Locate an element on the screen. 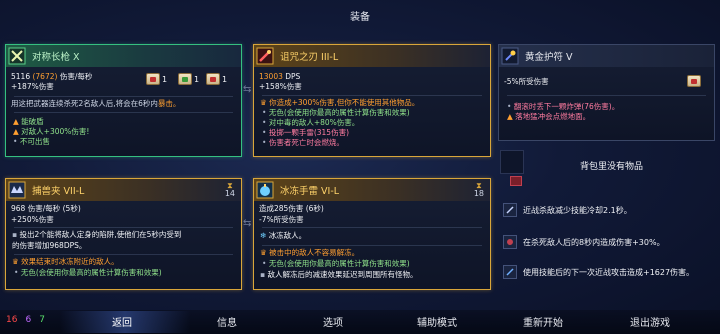  card-header: 冰冻手雷 VI-L is located at coordinates (372, 190).